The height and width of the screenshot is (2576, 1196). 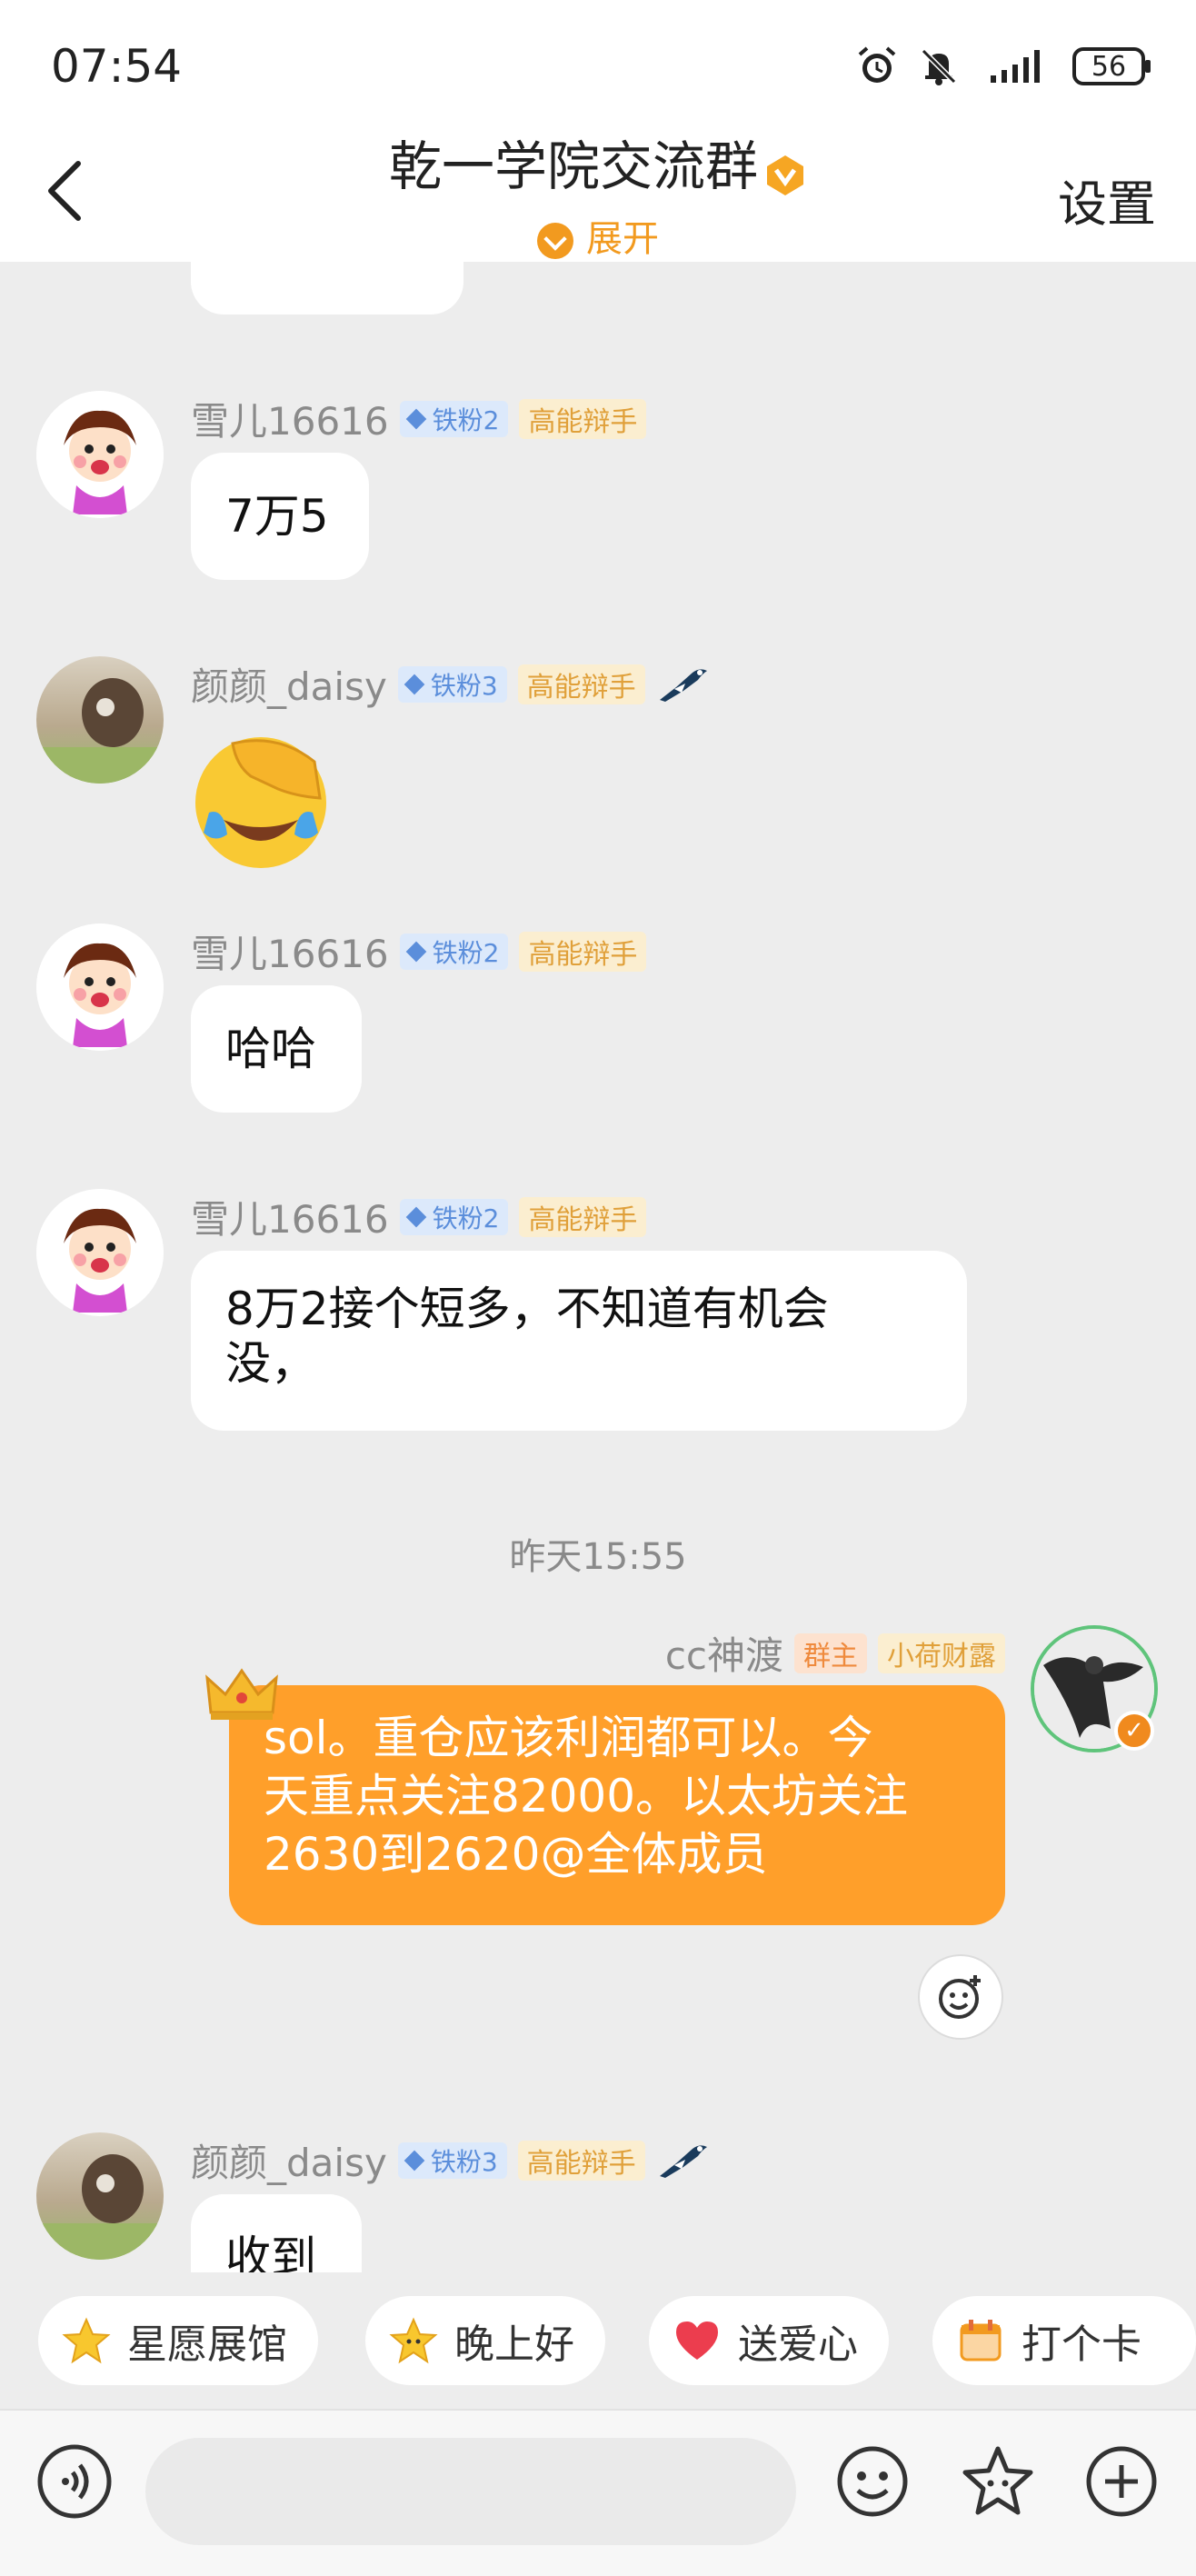 What do you see at coordinates (586, 1796) in the screenshot?
I see `message-text-line: 天重点关注82000。以太坊关注` at bounding box center [586, 1796].